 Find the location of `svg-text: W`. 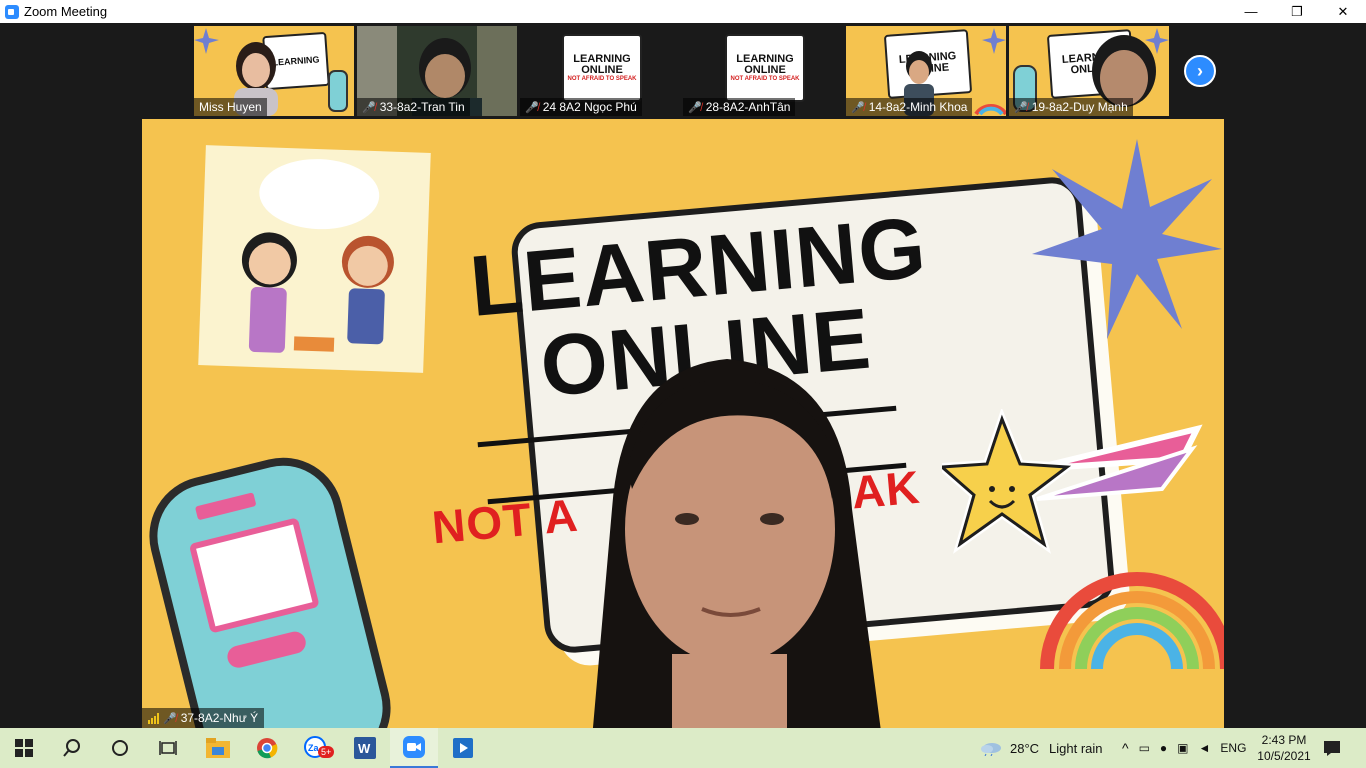

svg-text: W is located at coordinates (364, 748).